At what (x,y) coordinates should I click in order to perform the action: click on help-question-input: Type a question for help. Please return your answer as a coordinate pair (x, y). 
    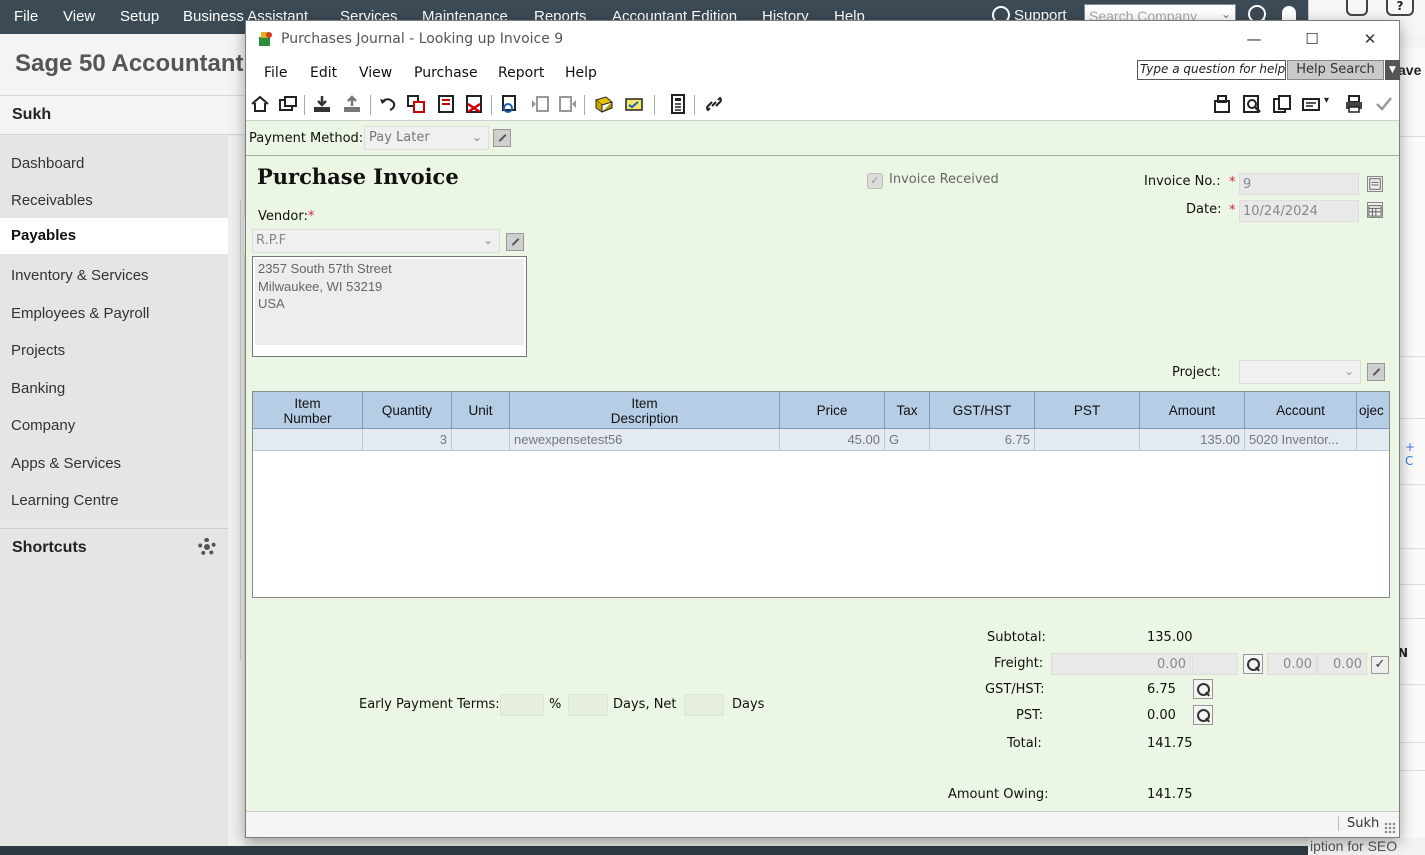
    Looking at the image, I should click on (1211, 70).